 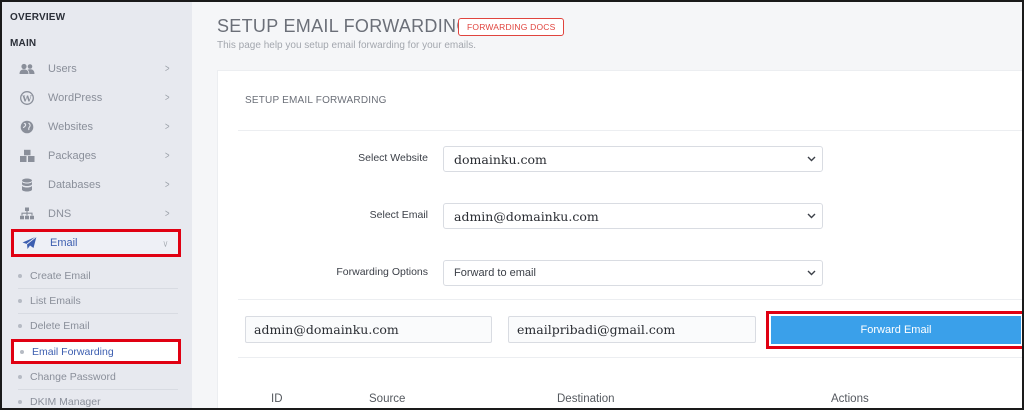 I want to click on overview-heading: OVERVIEW, so click(x=37, y=17).